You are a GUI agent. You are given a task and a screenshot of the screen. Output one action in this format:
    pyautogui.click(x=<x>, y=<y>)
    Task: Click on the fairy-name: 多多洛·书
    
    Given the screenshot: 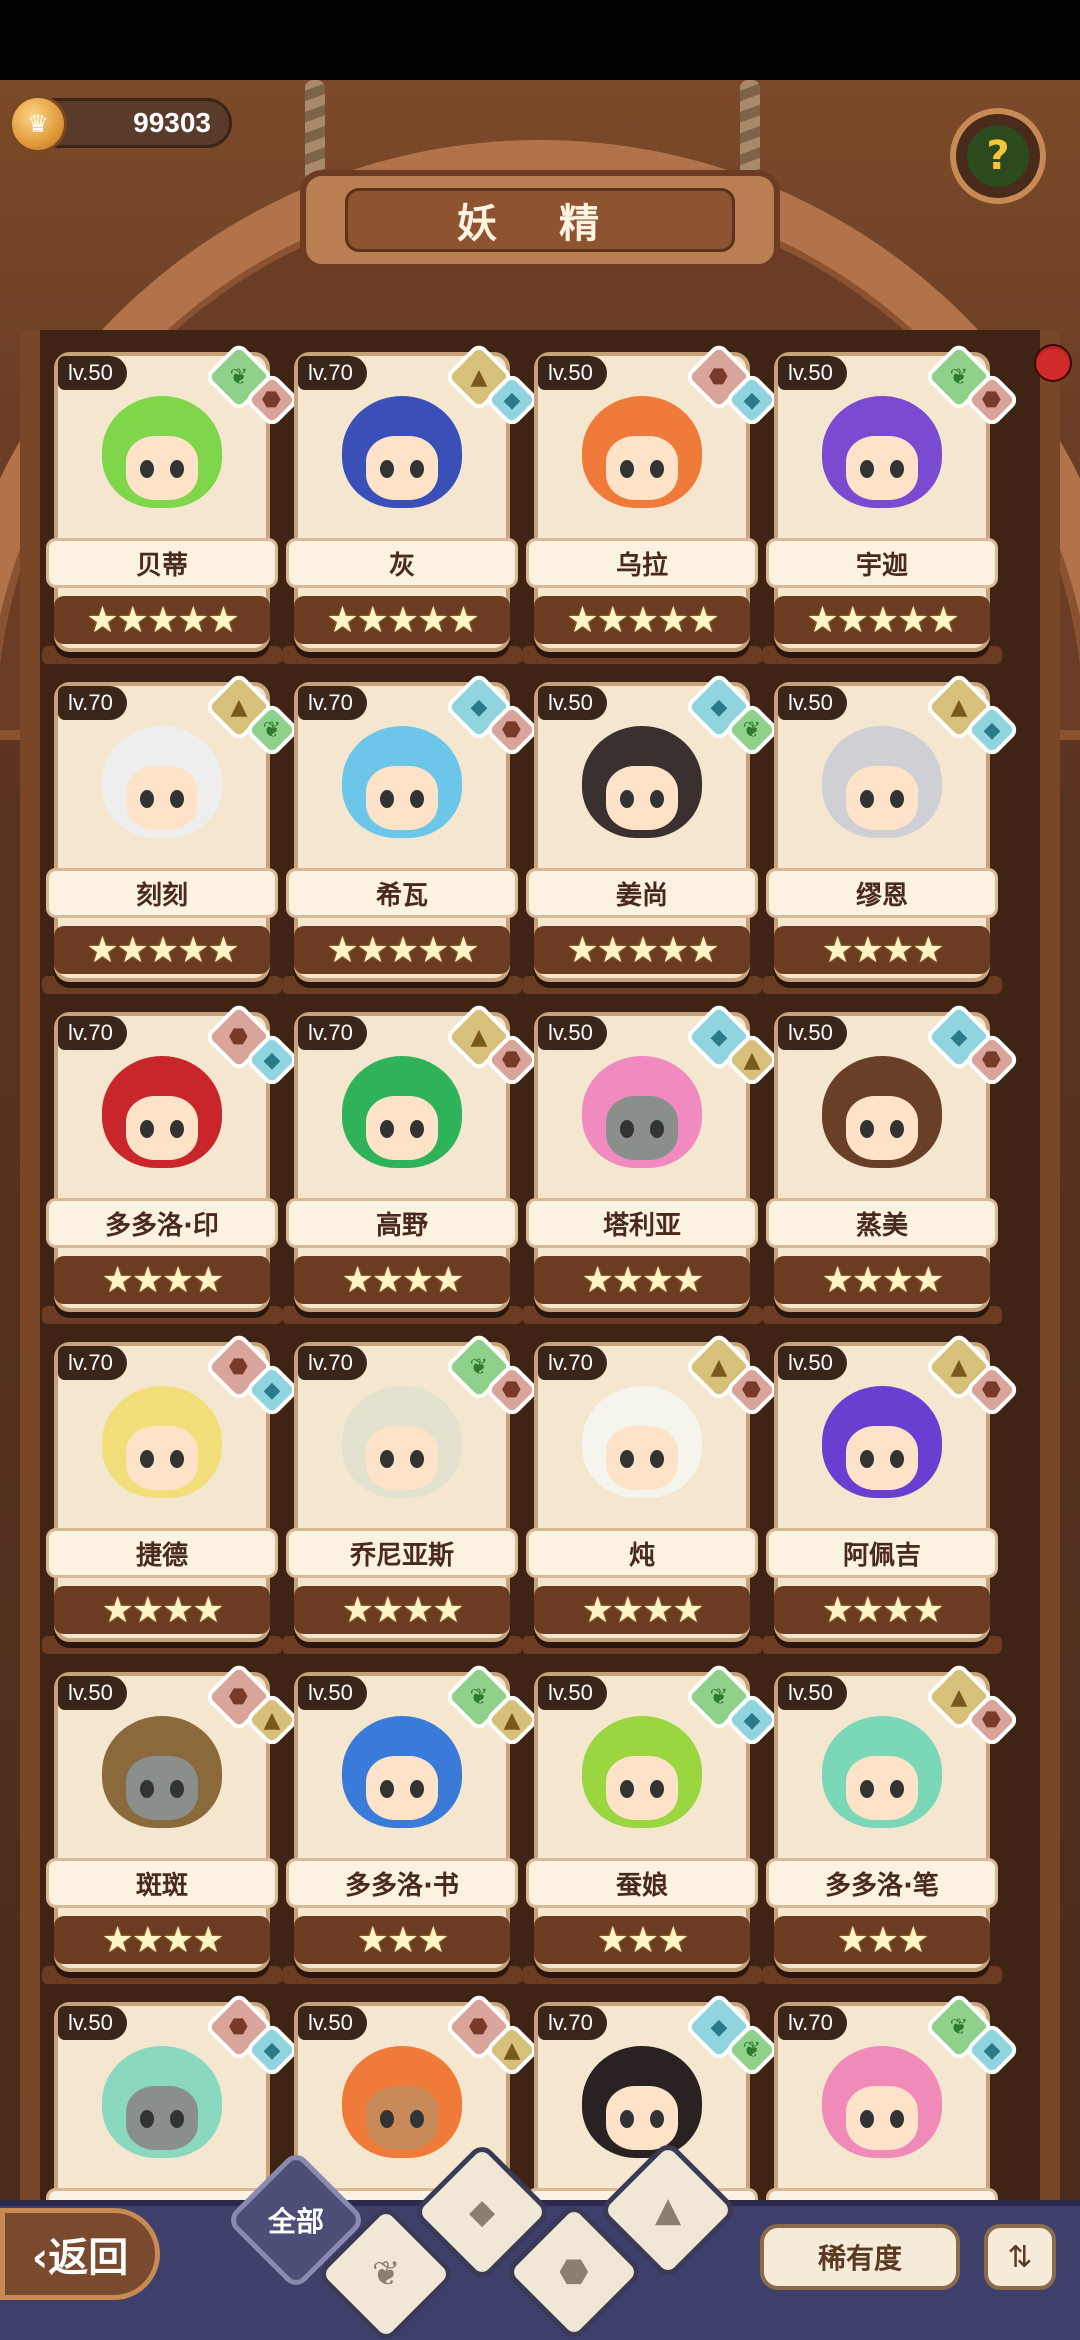 What is the action you would take?
    pyautogui.click(x=402, y=1883)
    